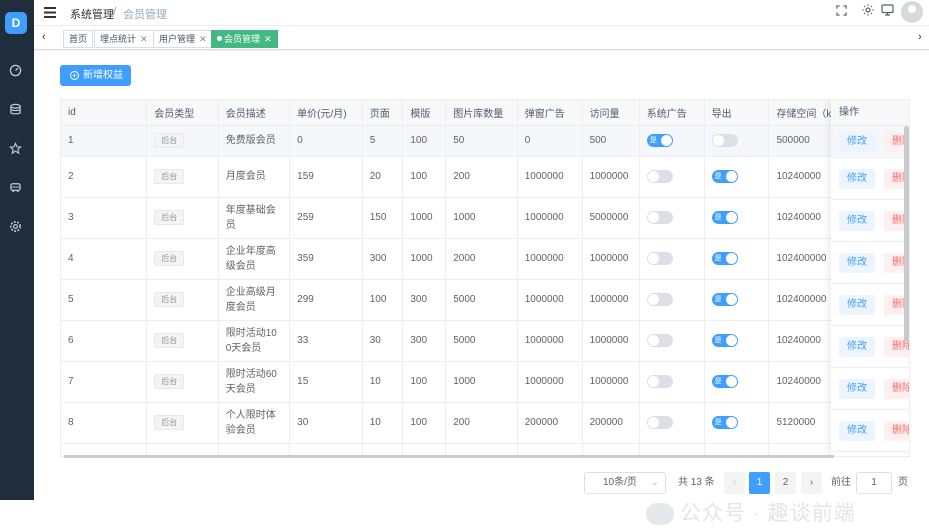 The image size is (929, 531). Describe the element at coordinates (253, 422) in the screenshot. I see `member-desc-cell: 个人限时体验会员` at that location.